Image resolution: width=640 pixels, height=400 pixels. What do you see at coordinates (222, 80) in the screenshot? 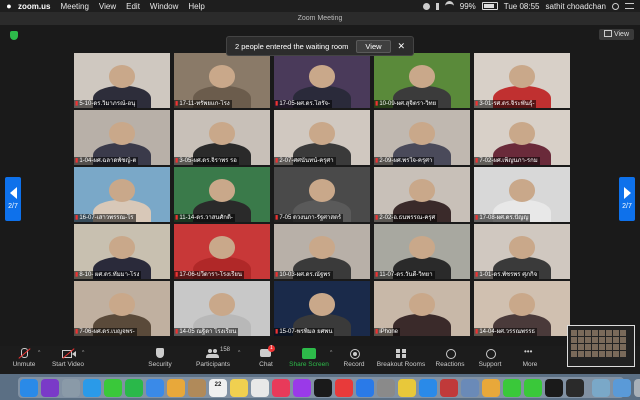
I see `participant-video-tile: ▮17-11-ทรัพยแก-โรง` at bounding box center [222, 80].